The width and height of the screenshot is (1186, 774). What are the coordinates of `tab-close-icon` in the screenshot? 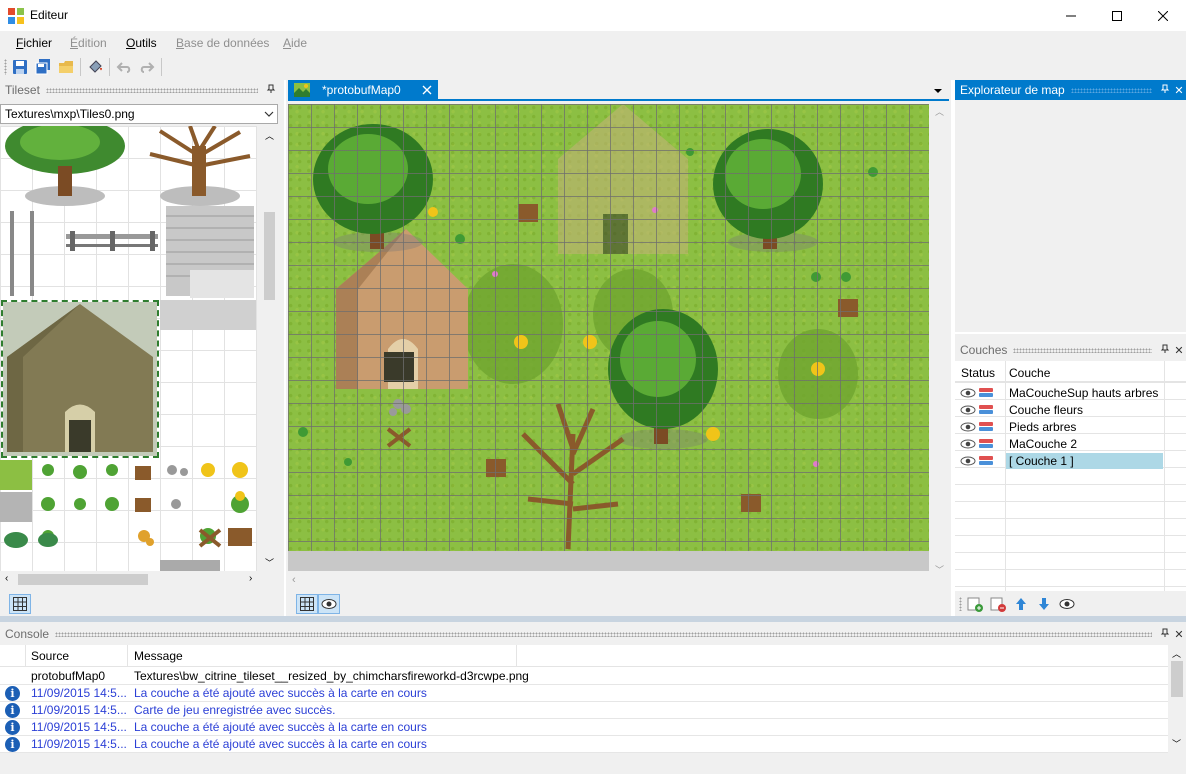 It's located at (427, 90).